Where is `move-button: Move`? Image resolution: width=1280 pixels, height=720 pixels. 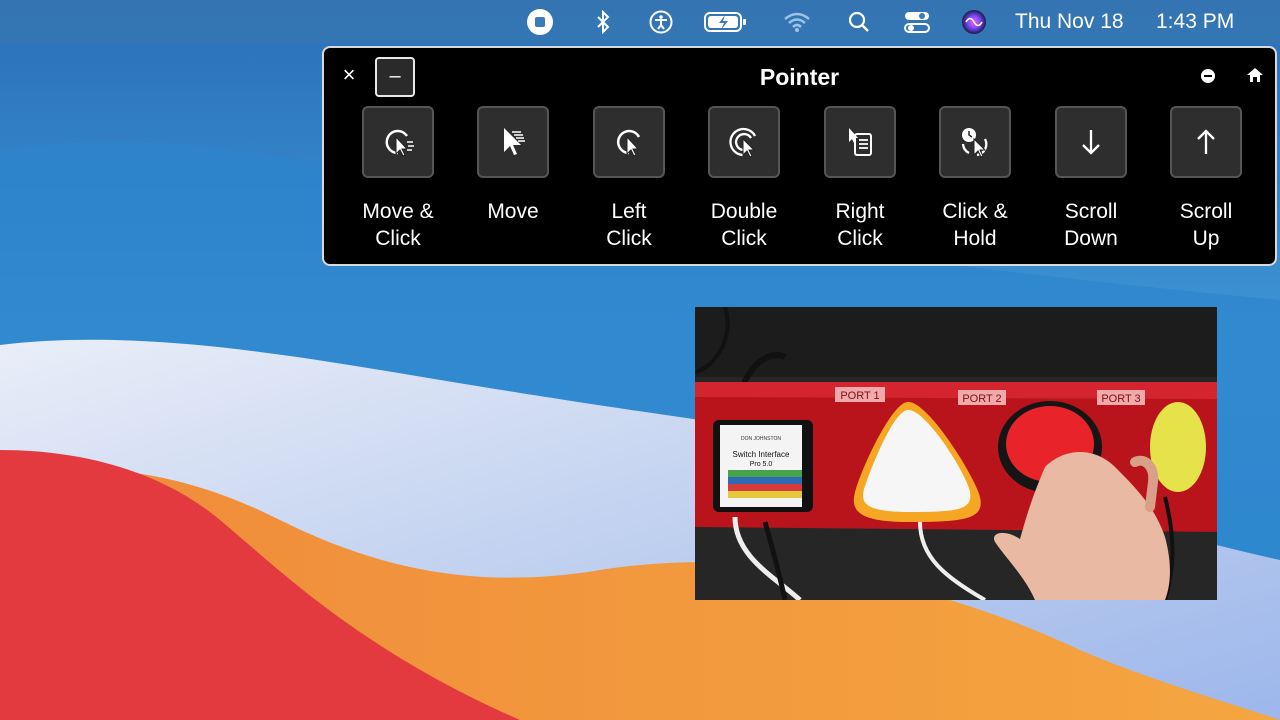 move-button: Move is located at coordinates (513, 165).